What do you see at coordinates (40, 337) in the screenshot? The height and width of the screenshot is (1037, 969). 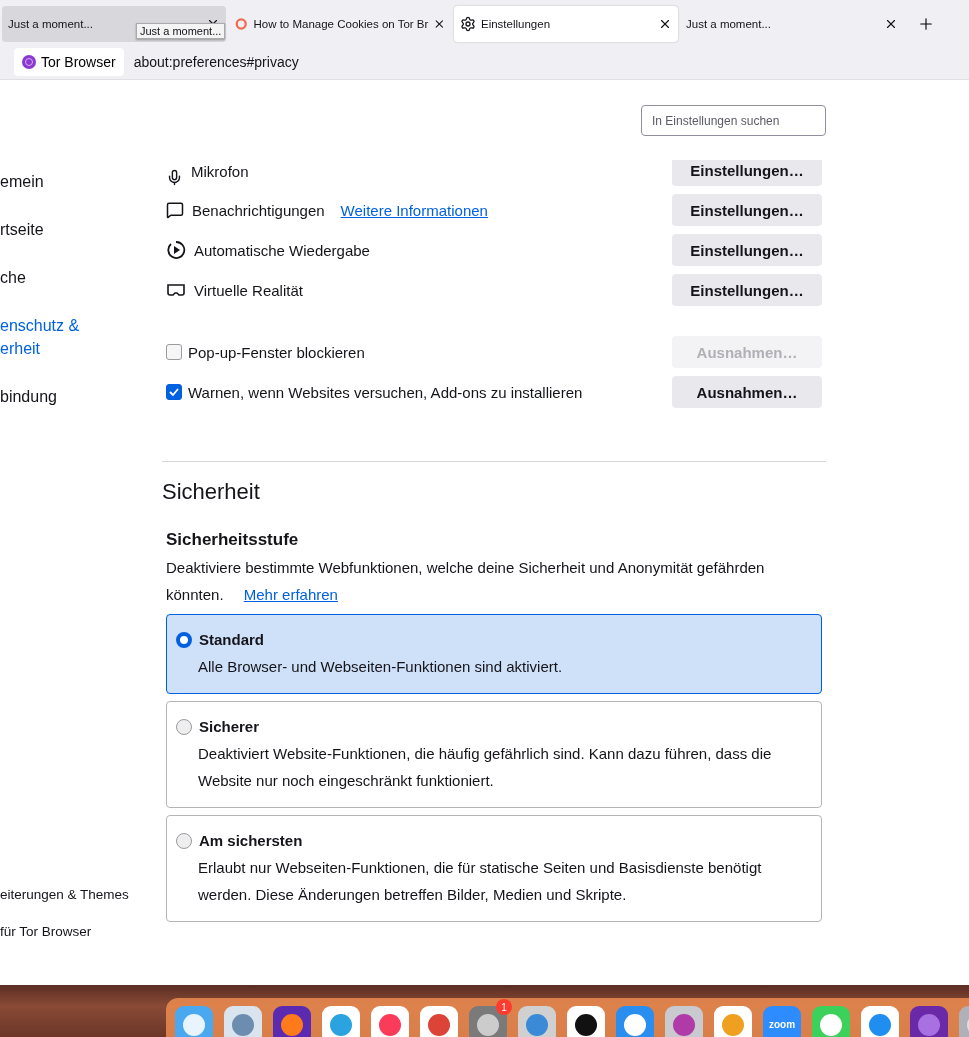 I see `sidebar-item: enschutz & erheit` at bounding box center [40, 337].